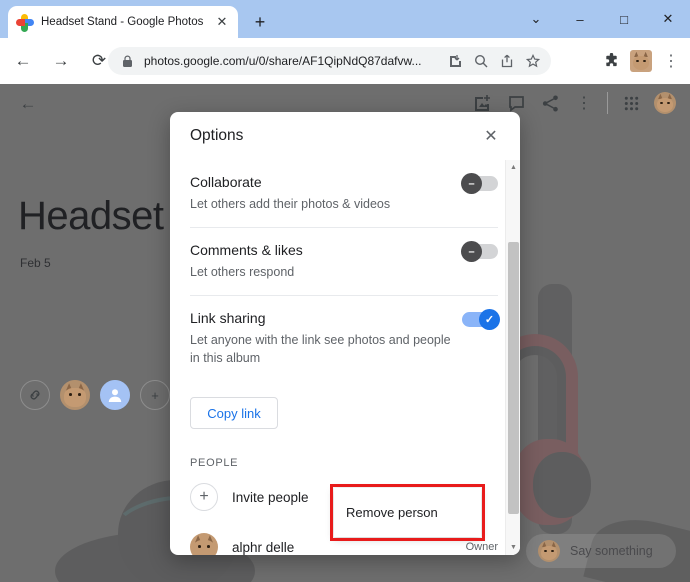  Describe the element at coordinates (28, 104) in the screenshot. I see `page-back-icon: ←` at that location.